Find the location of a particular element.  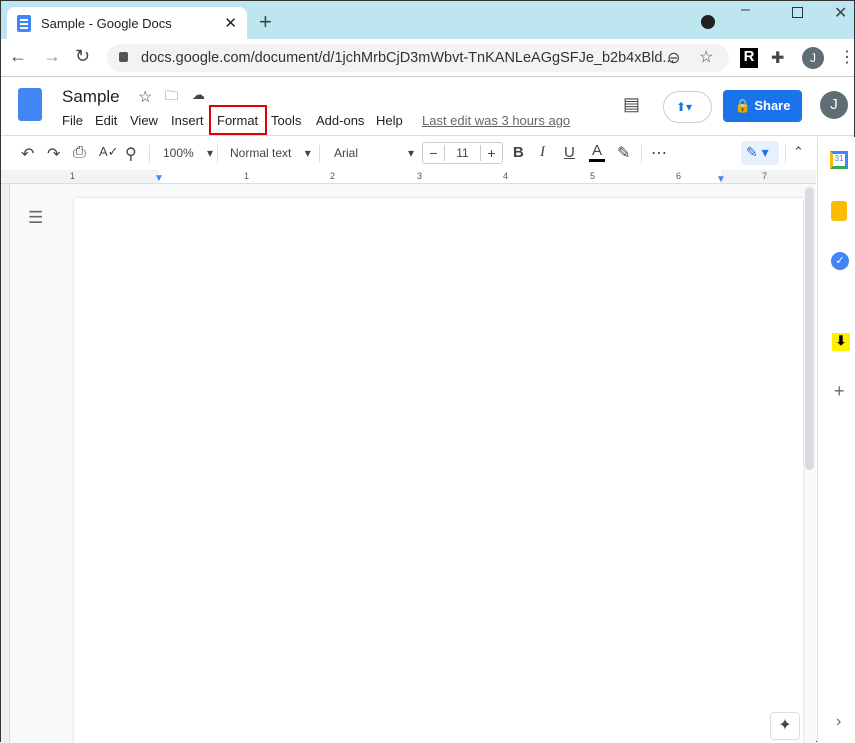

ruler-label: 5 is located at coordinates (593, 176).